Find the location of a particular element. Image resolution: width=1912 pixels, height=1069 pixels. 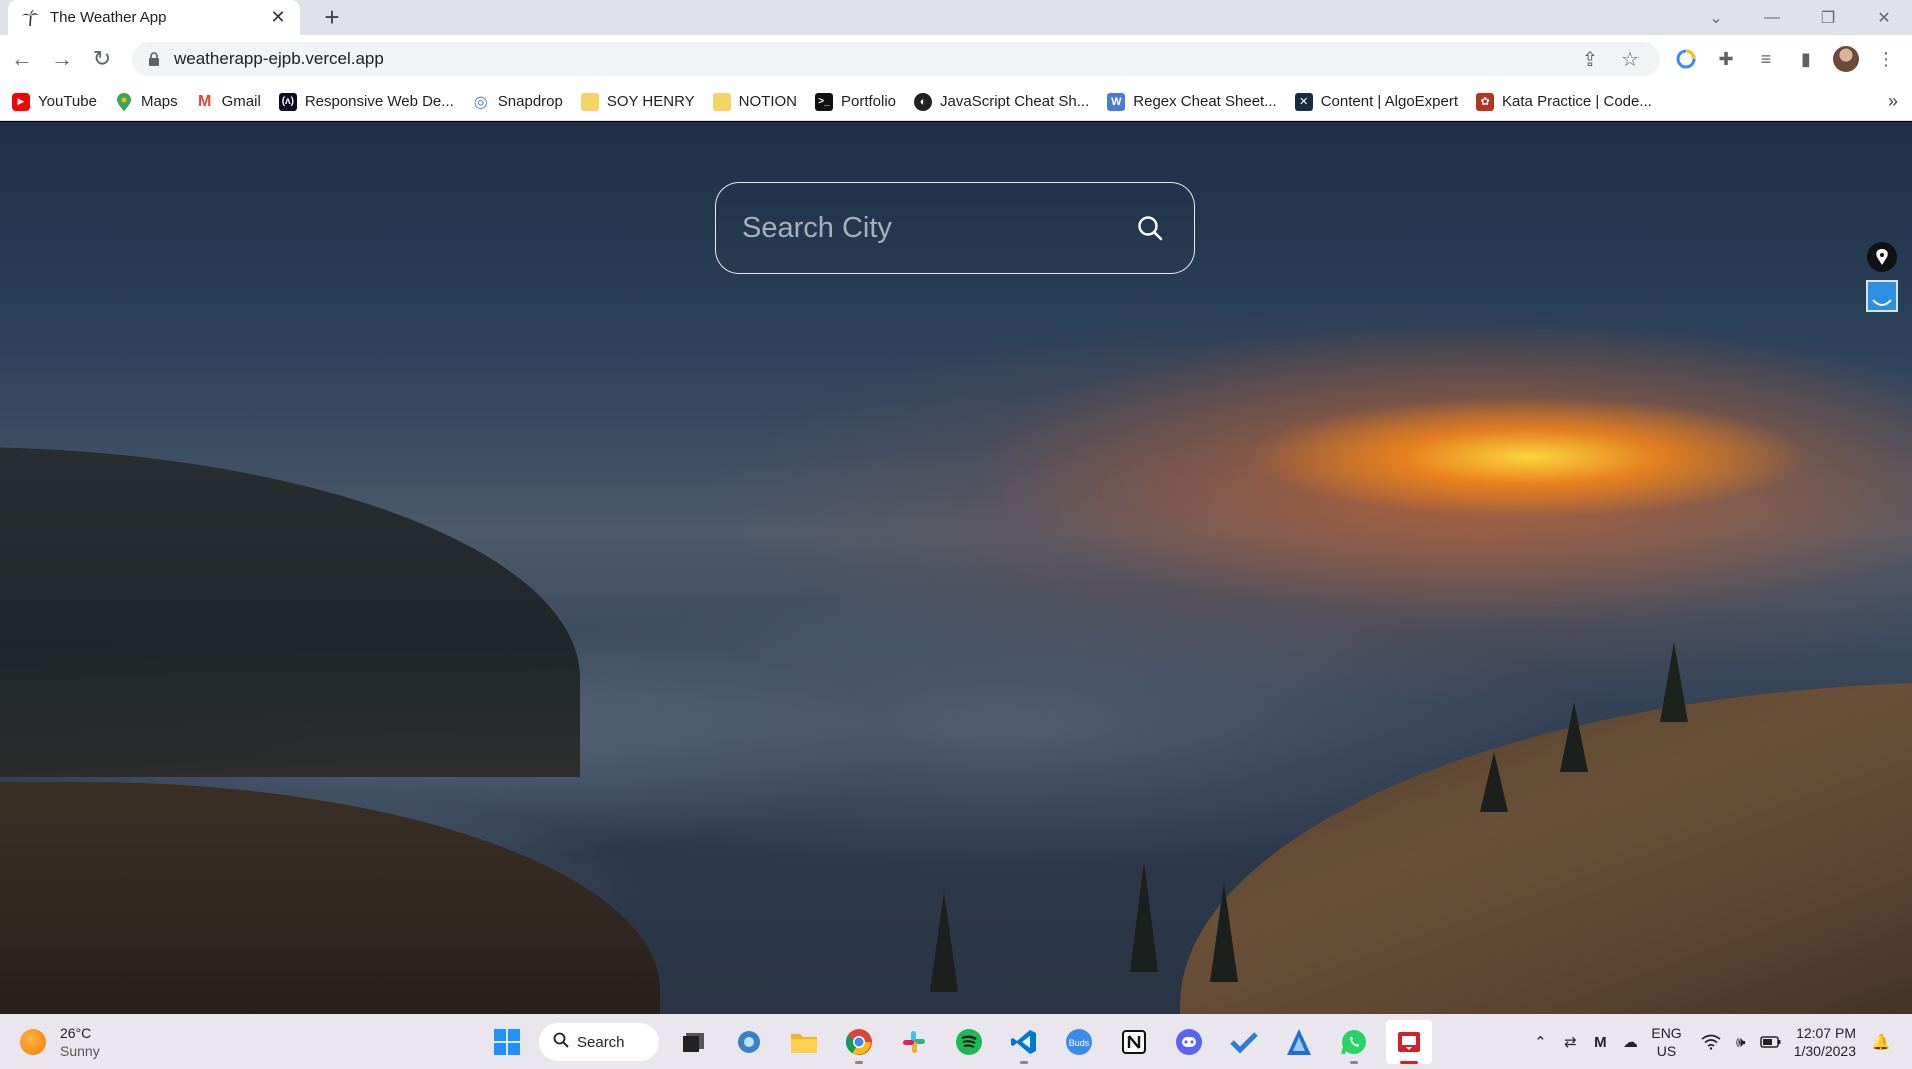

bookmark-portfolio: >_ Portfolio is located at coordinates (860, 102).